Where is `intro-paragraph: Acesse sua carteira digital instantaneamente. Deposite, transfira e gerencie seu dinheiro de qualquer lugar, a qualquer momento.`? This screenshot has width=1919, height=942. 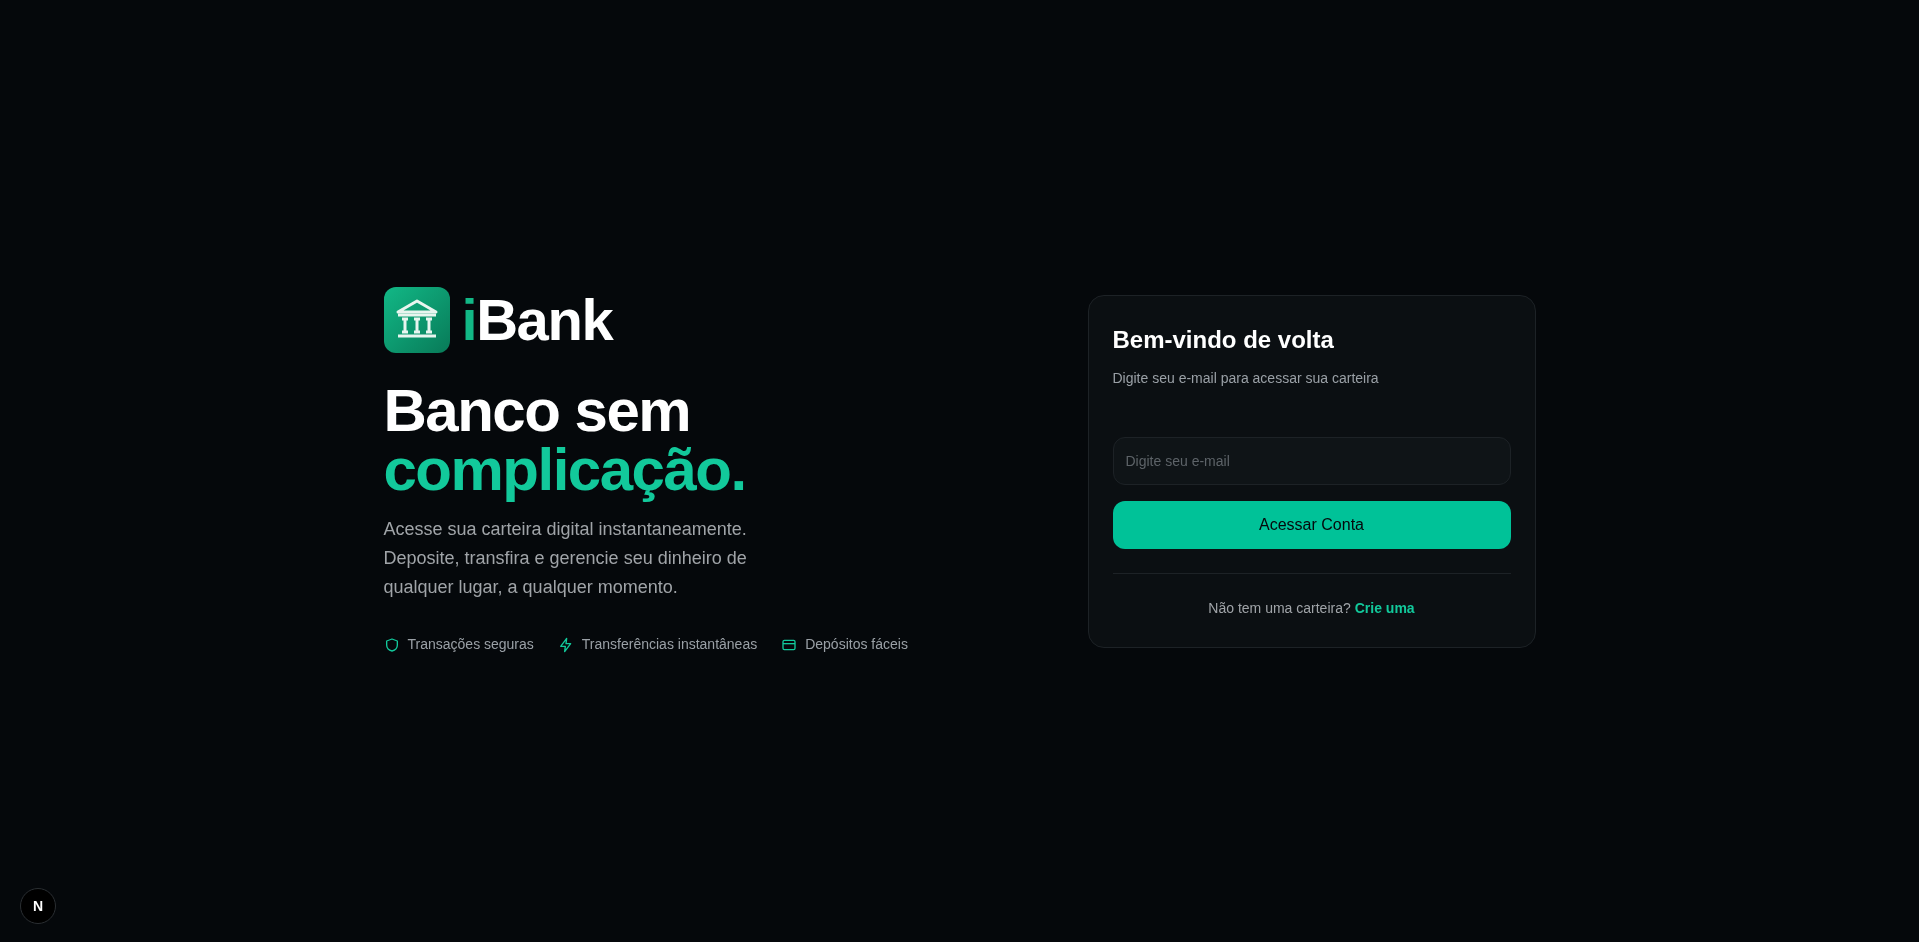 intro-paragraph: Acesse sua carteira digital instantaneamente. Deposite, transfira e gerencie seu dinheiro de qualquer lugar, a qualquer momento. is located at coordinates (565, 558).